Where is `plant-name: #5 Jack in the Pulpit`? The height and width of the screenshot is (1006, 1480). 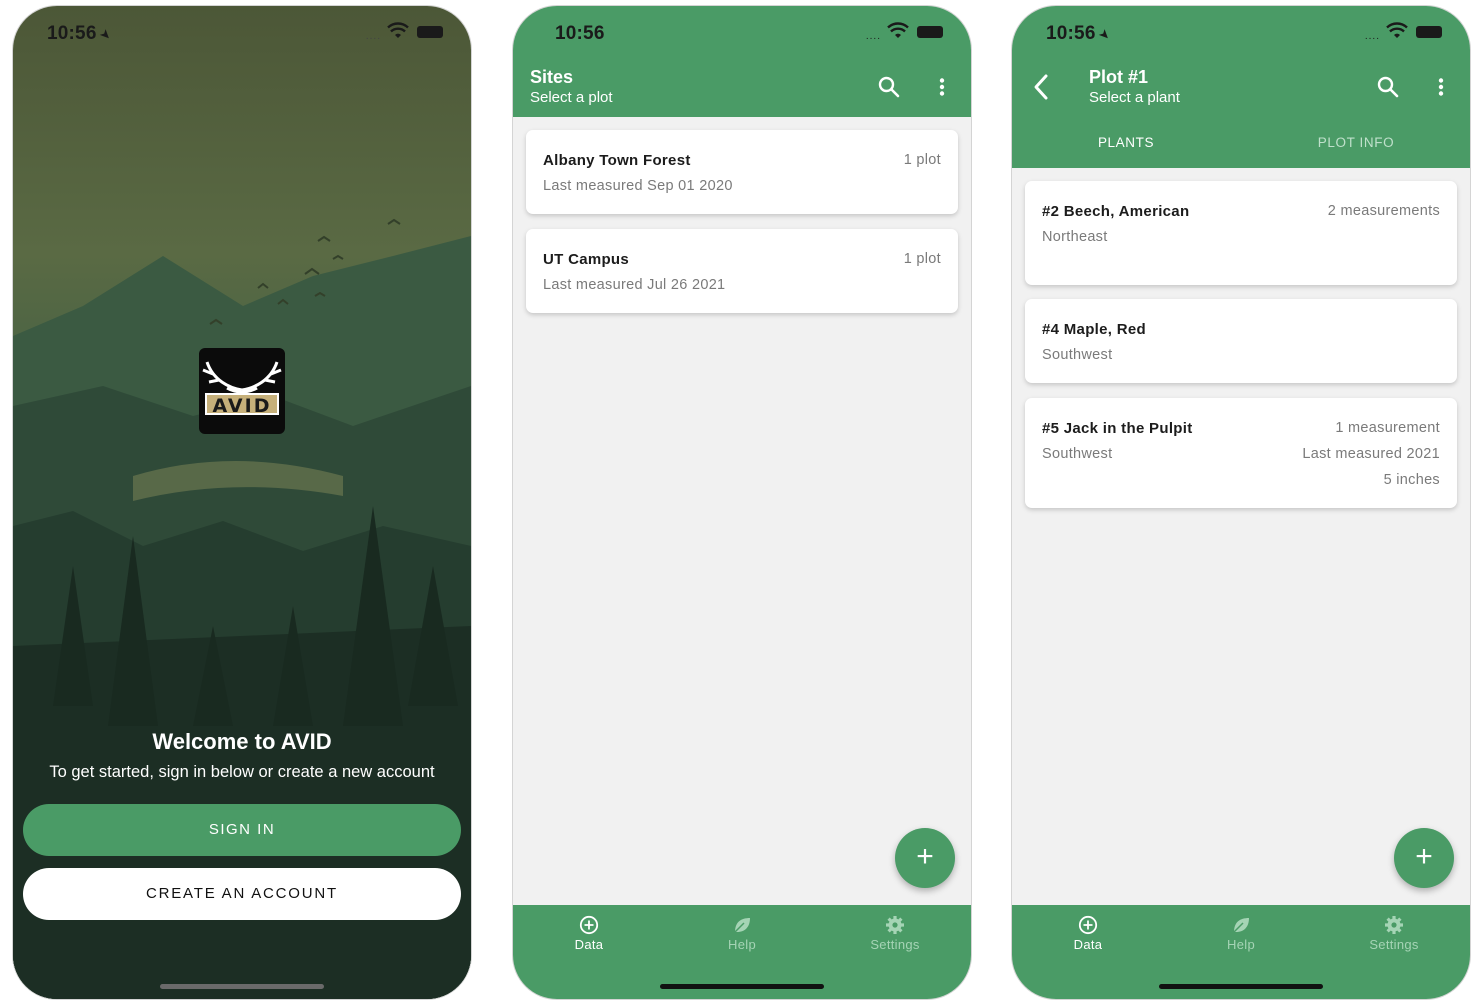 plant-name: #5 Jack in the Pulpit is located at coordinates (1117, 428).